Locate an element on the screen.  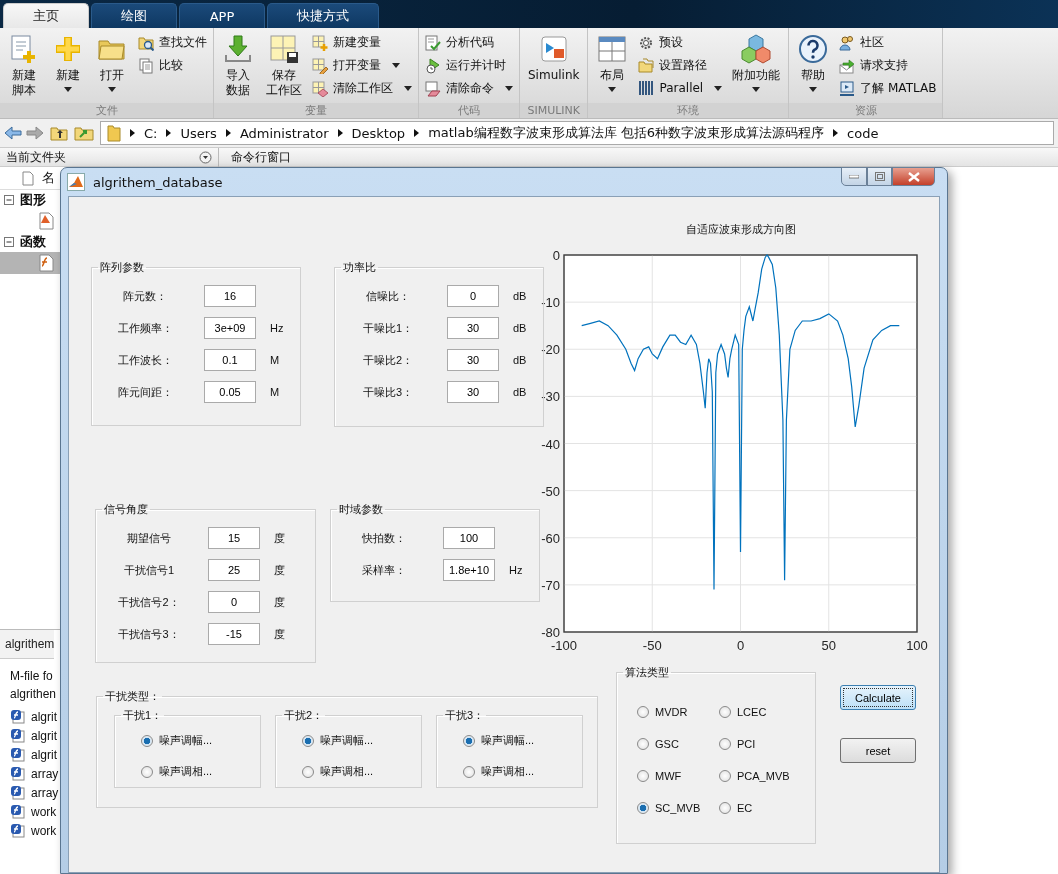
ribbon-button: 导入 数据 is located at coordinates (238, 67).